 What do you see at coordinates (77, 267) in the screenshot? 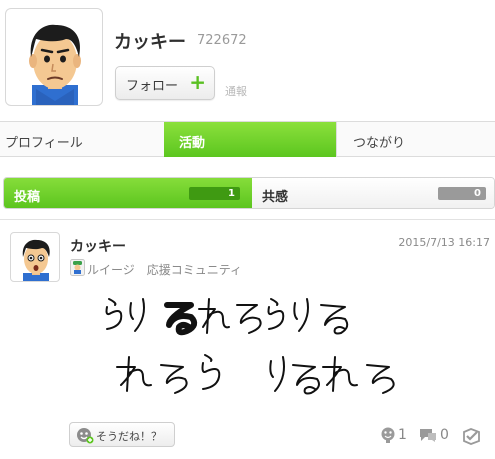
I see `community-icon` at bounding box center [77, 267].